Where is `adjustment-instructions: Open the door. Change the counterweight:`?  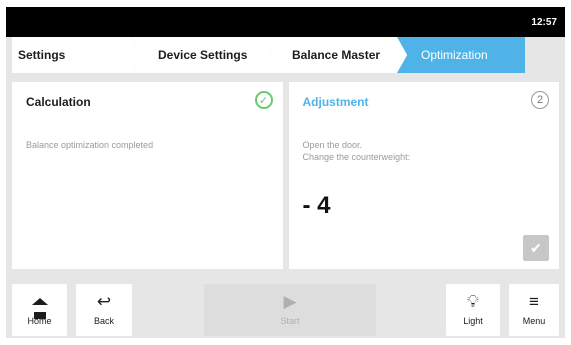 adjustment-instructions: Open the door. Change the counterweight: is located at coordinates (357, 151).